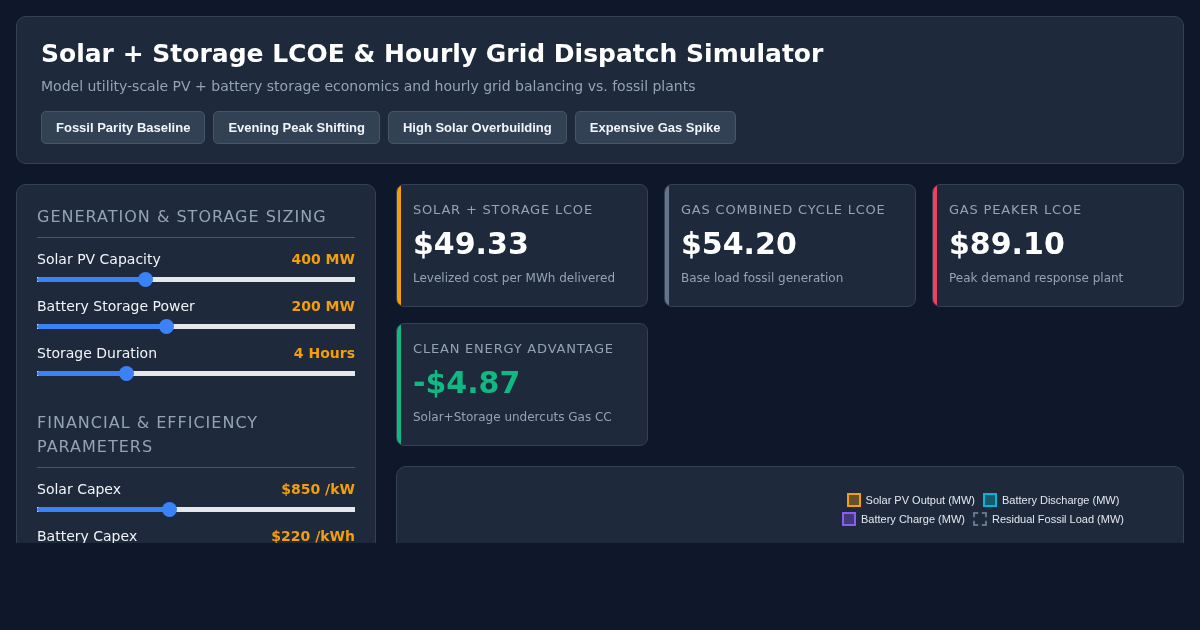 This screenshot has width=1200, height=630. I want to click on preset-button: Evening Peak Shifting, so click(296, 127).